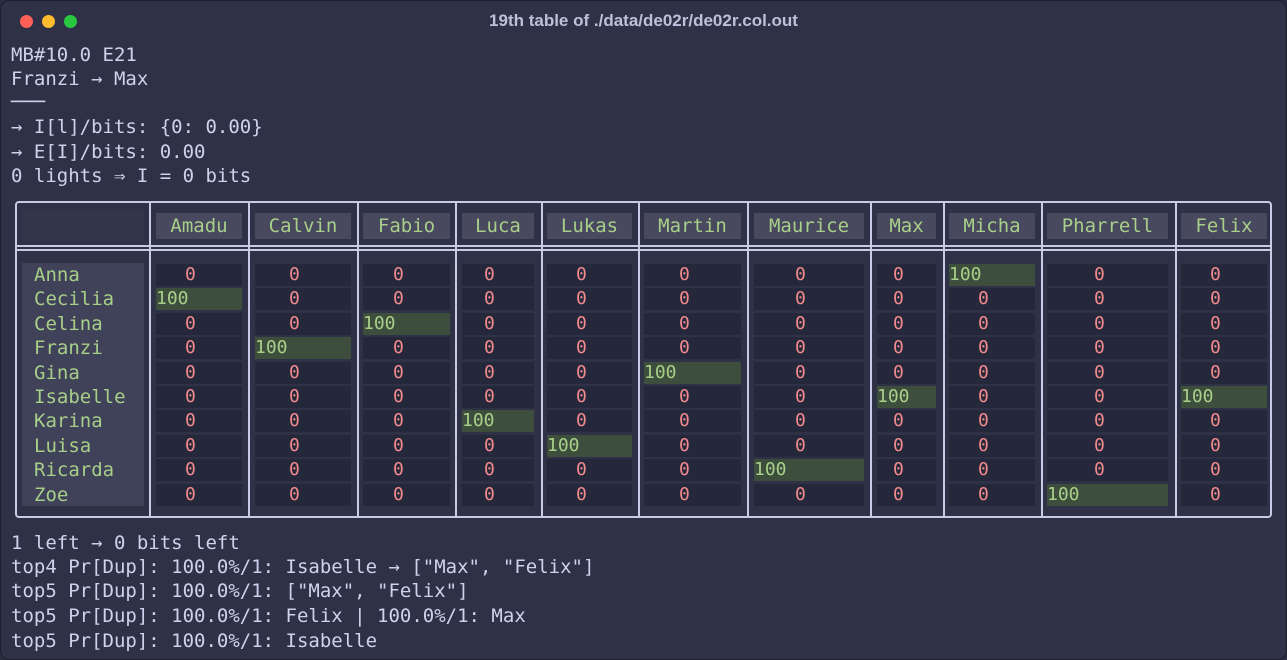  What do you see at coordinates (199, 226) in the screenshot?
I see `column-header: Amadu` at bounding box center [199, 226].